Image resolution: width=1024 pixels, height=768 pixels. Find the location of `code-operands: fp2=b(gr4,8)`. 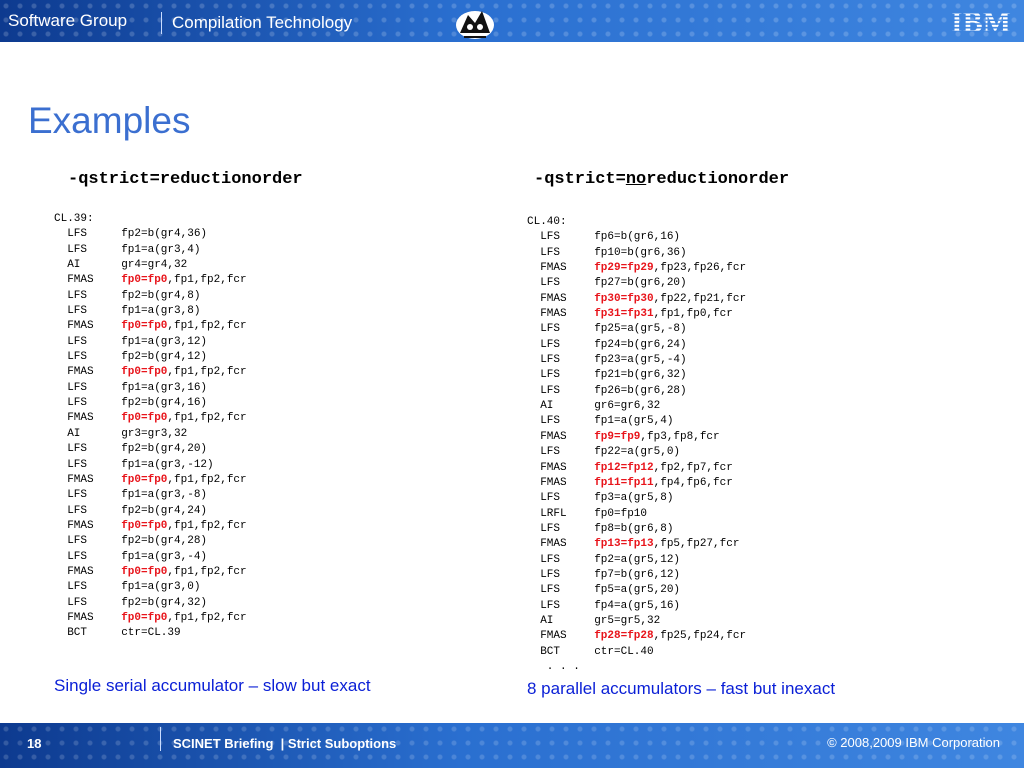

code-operands: fp2=b(gr4,8) is located at coordinates (161, 295).